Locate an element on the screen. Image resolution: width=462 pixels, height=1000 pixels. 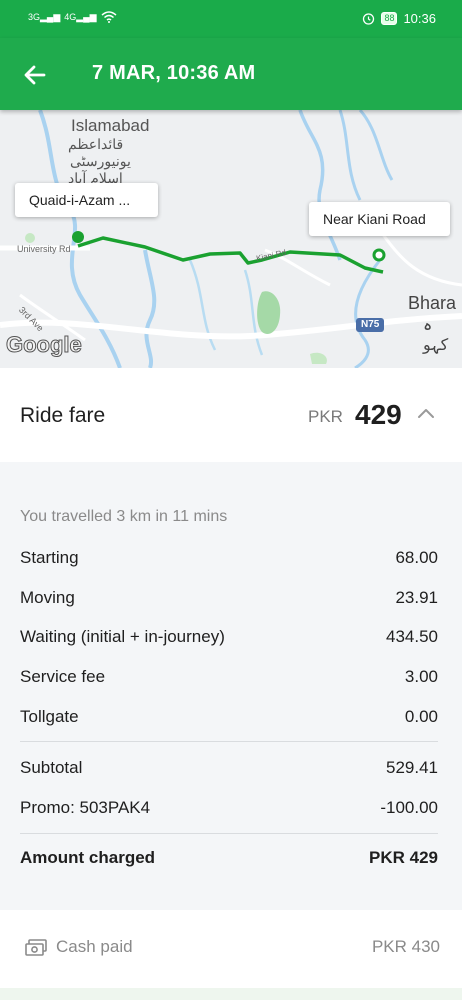
map-label-urdu-1: قائداعظم is located at coordinates (96, 144).